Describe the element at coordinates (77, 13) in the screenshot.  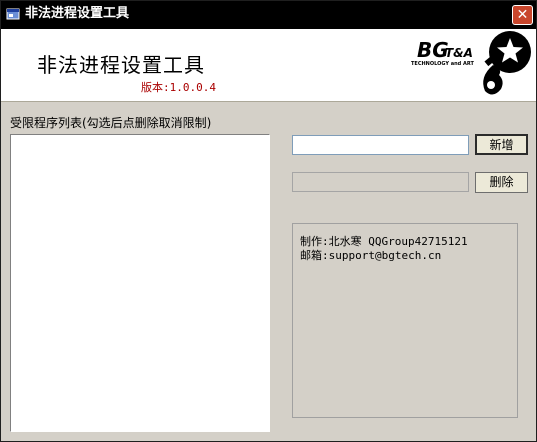
I see `window-title: 非法进程设置工具` at that location.